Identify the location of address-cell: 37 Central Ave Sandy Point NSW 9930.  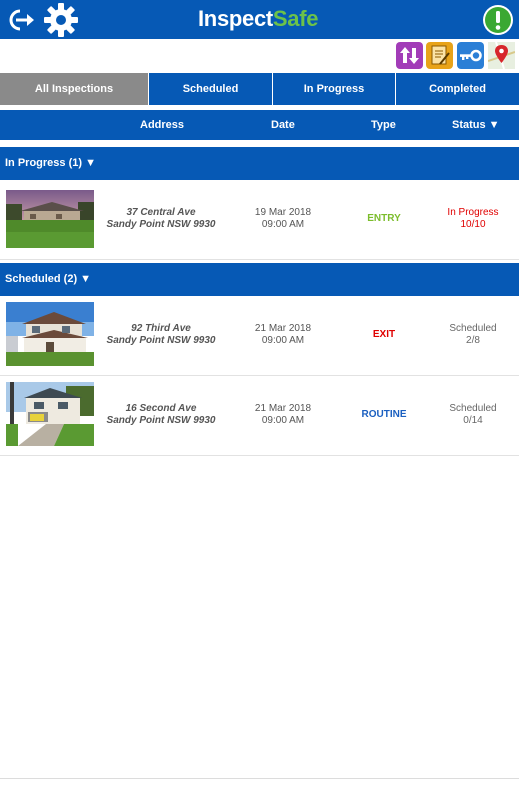
(161, 219).